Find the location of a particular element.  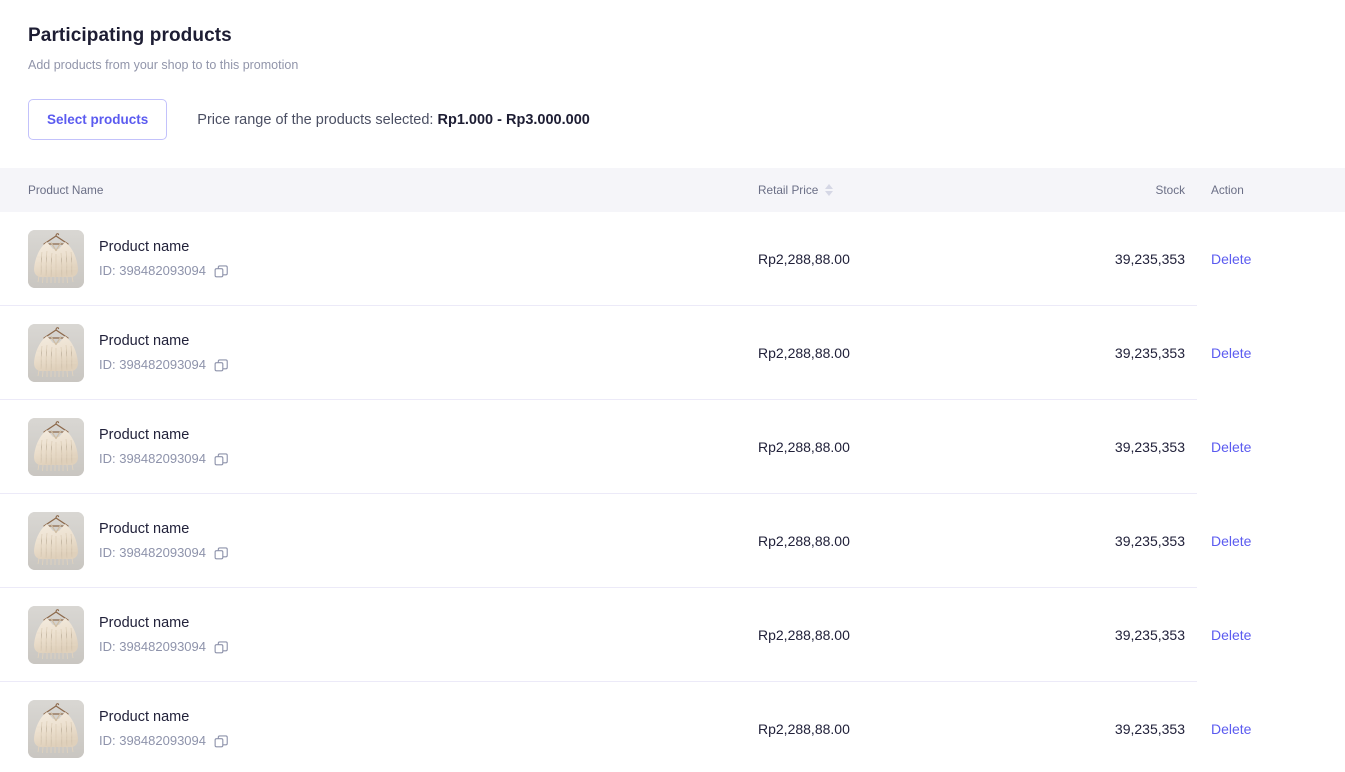

sort-ascending-descending-icon is located at coordinates (829, 190).